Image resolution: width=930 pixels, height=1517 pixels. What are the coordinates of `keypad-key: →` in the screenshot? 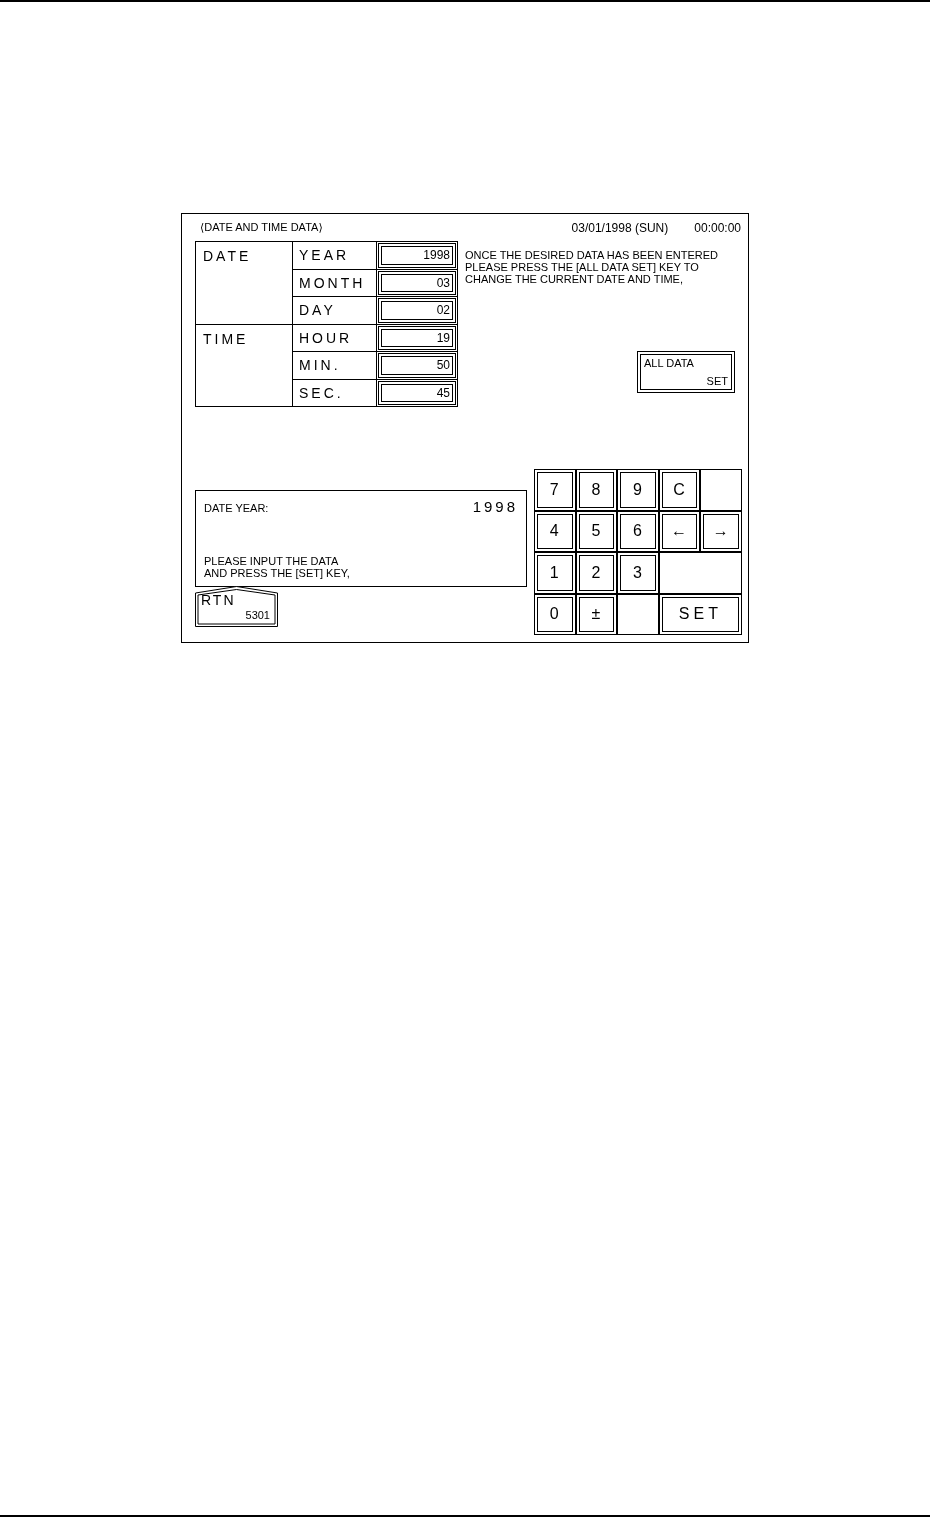 It's located at (721, 531).